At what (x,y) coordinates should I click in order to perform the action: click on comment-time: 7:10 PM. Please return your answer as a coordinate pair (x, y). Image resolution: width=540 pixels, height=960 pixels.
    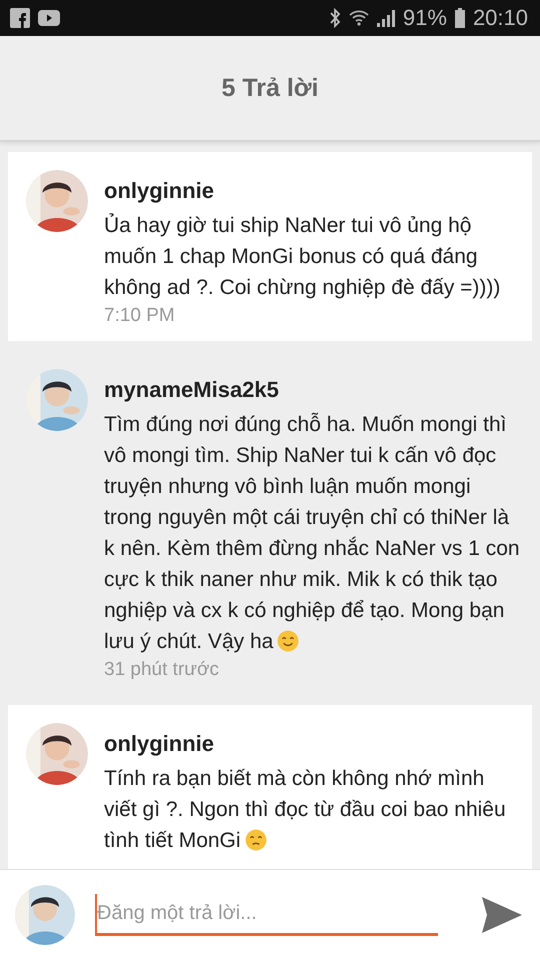
    Looking at the image, I should click on (140, 316).